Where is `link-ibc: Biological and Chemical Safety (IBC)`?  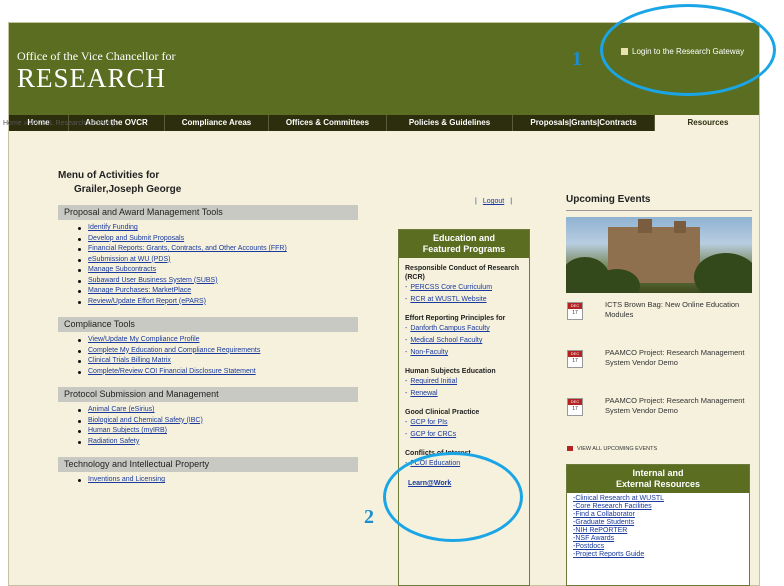
link-ibc: Biological and Chemical Safety (IBC) is located at coordinates (218, 421).